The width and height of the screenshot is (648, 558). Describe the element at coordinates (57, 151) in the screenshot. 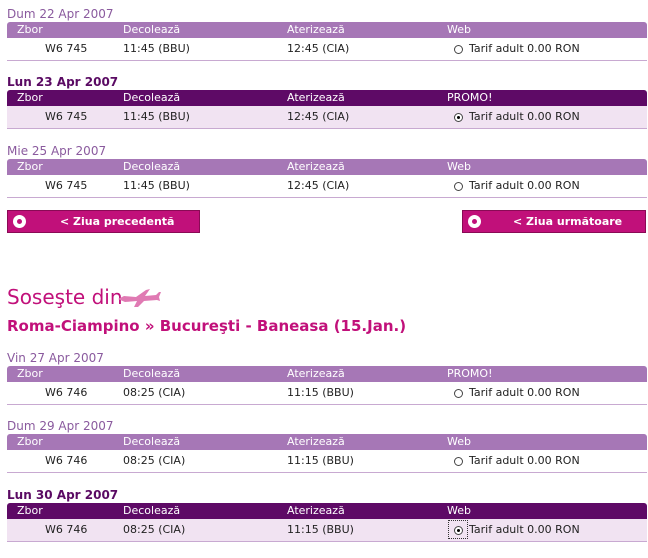

I see `day-date: Mie 25 Apr 2007` at that location.